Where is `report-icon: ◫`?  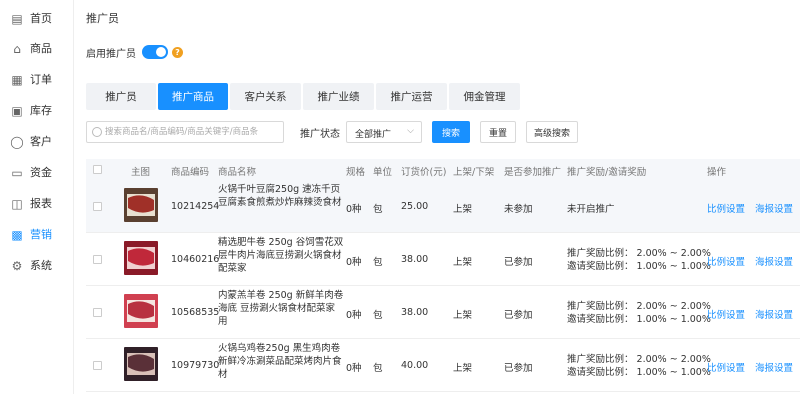
report-icon: ◫ is located at coordinates (17, 204).